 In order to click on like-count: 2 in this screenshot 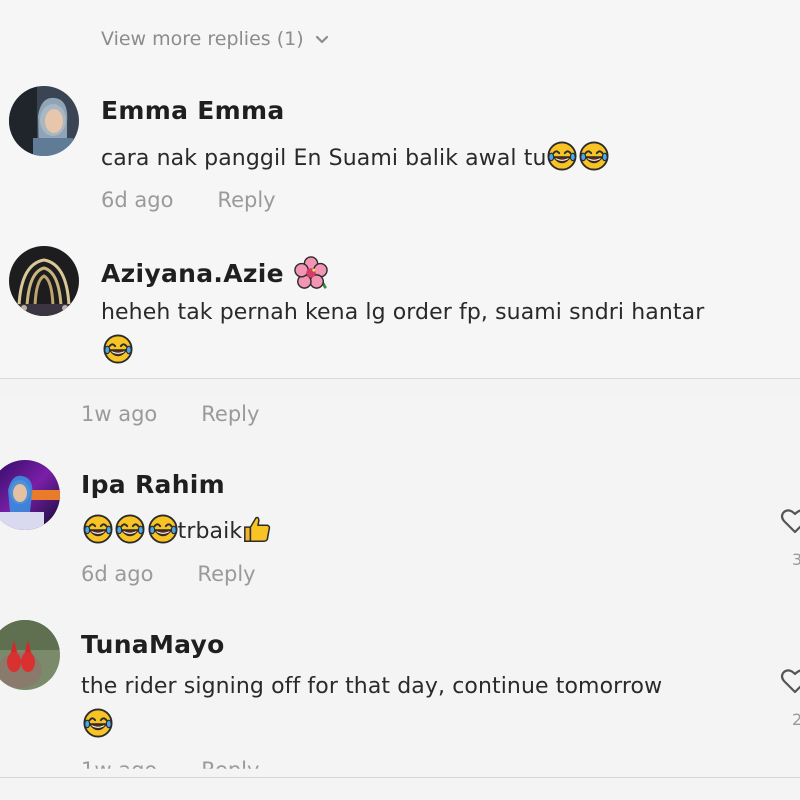, I will do `click(796, 719)`.